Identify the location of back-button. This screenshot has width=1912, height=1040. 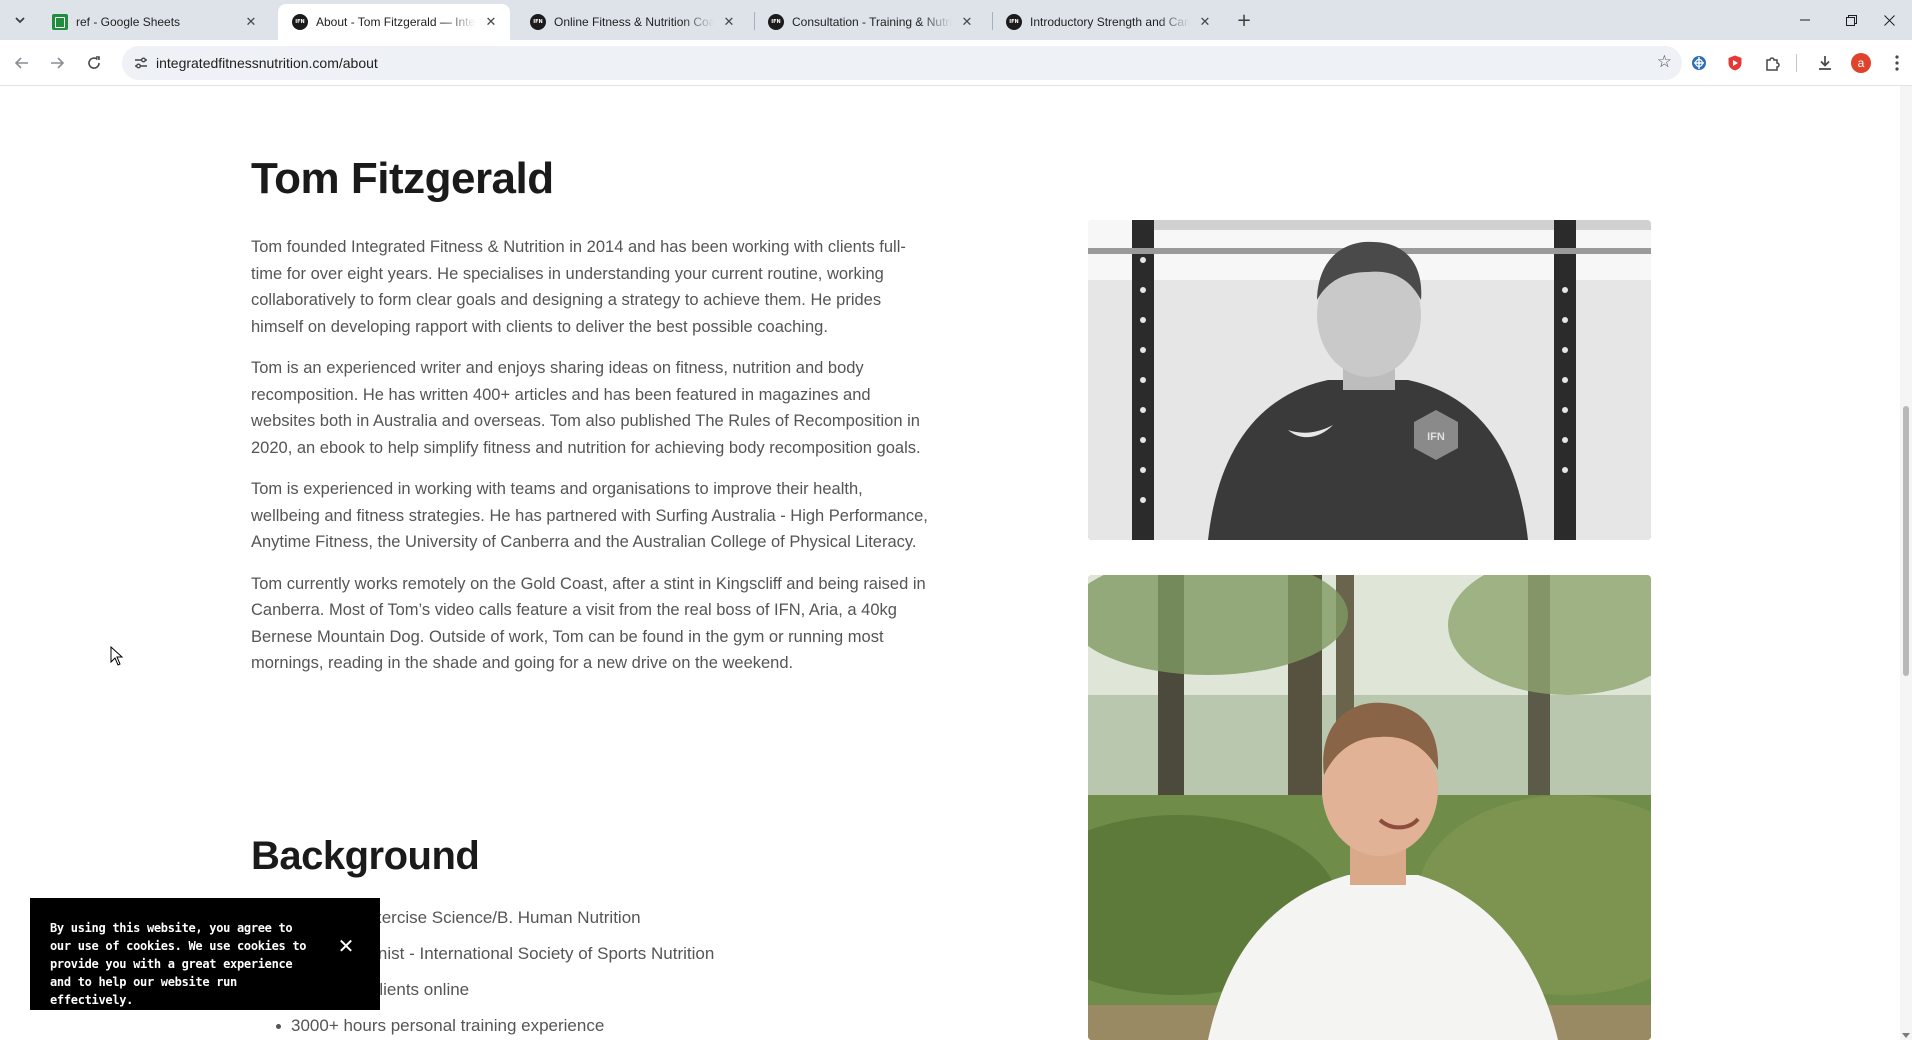
(22, 63).